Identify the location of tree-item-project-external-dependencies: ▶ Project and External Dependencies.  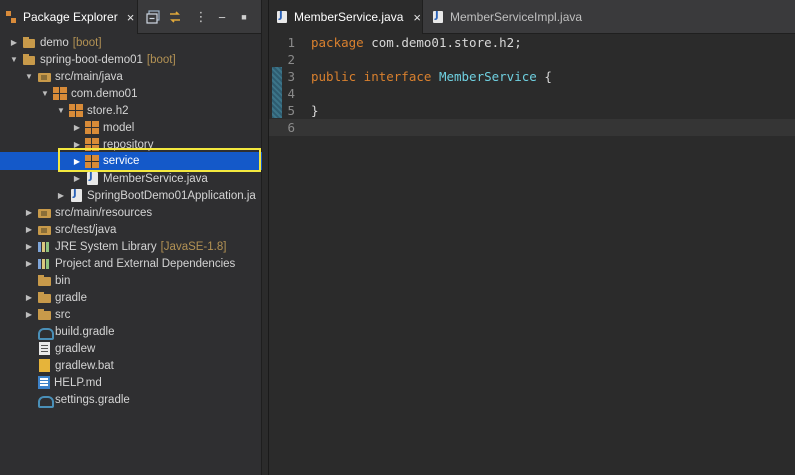
(131, 263).